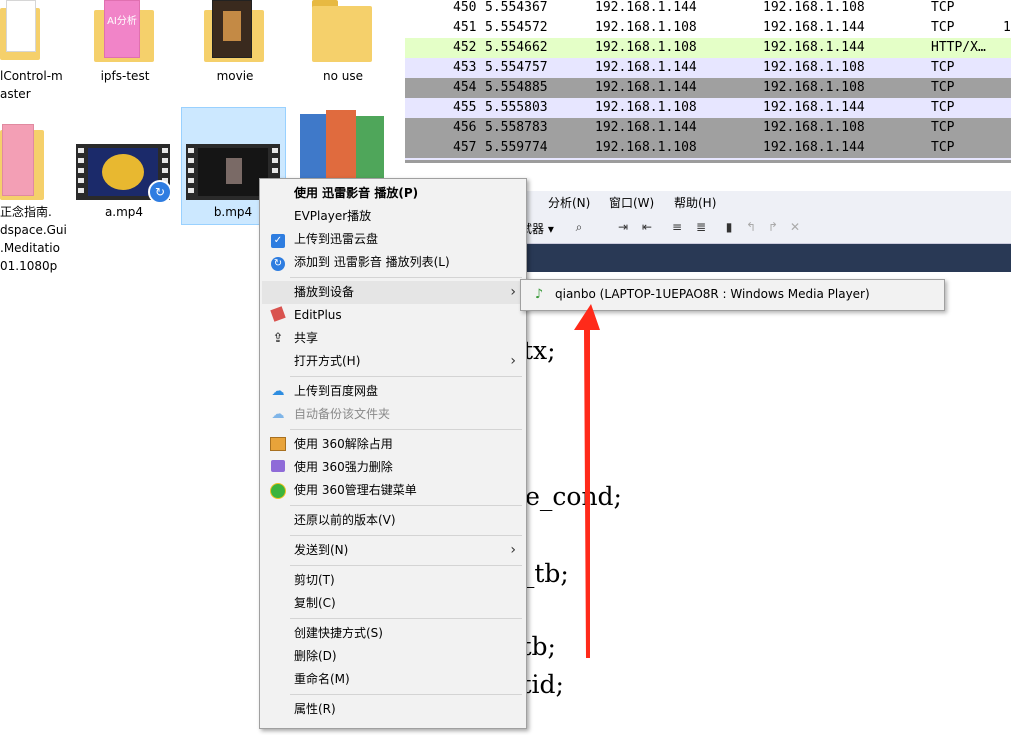 The width and height of the screenshot is (1011, 735). Describe the element at coordinates (465, 27) in the screenshot. I see `packet-no: 451` at that location.